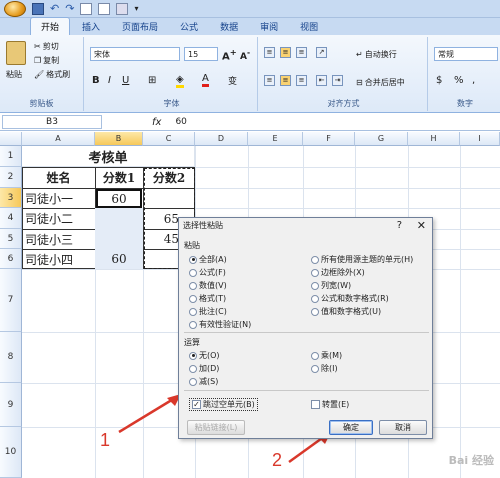  I want to click on paste-comments-option: 批注(C), so click(208, 311).